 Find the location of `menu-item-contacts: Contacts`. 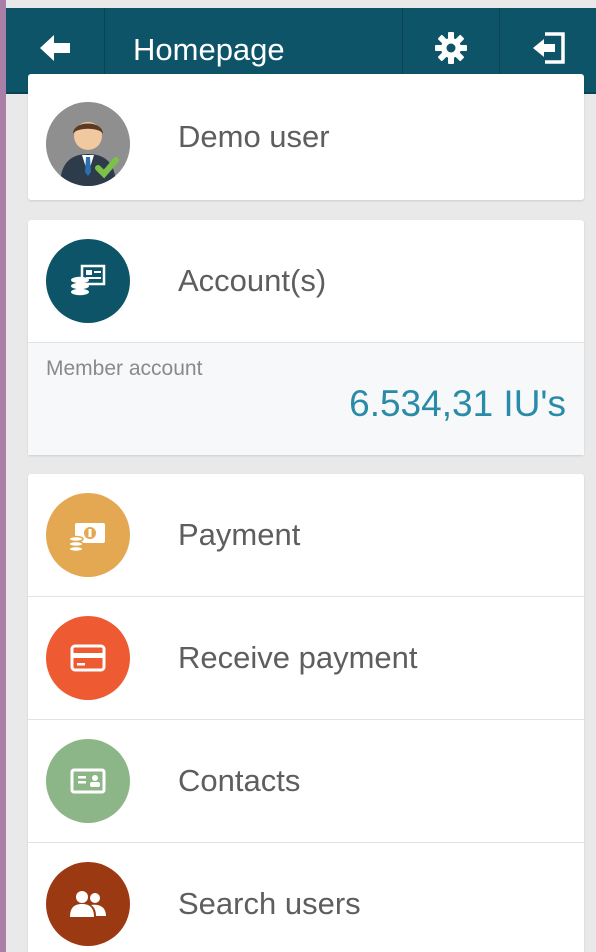

menu-item-contacts: Contacts is located at coordinates (306, 780).